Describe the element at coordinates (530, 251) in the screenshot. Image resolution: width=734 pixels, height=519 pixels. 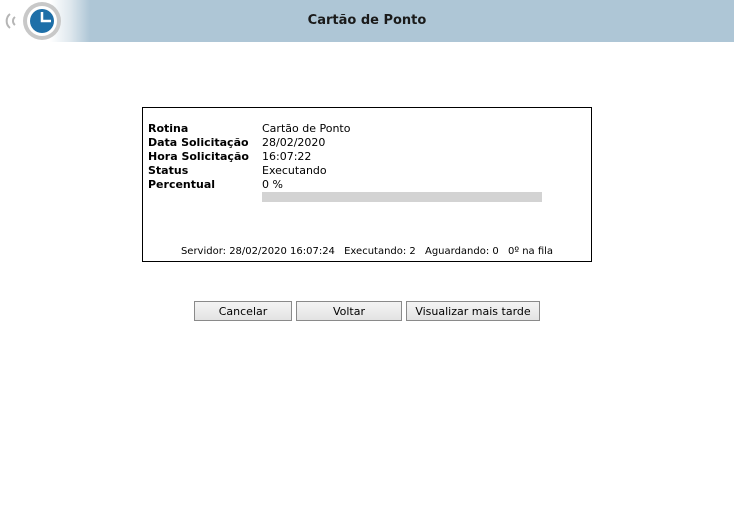
I see `queue-position: 0º na fila` at that location.